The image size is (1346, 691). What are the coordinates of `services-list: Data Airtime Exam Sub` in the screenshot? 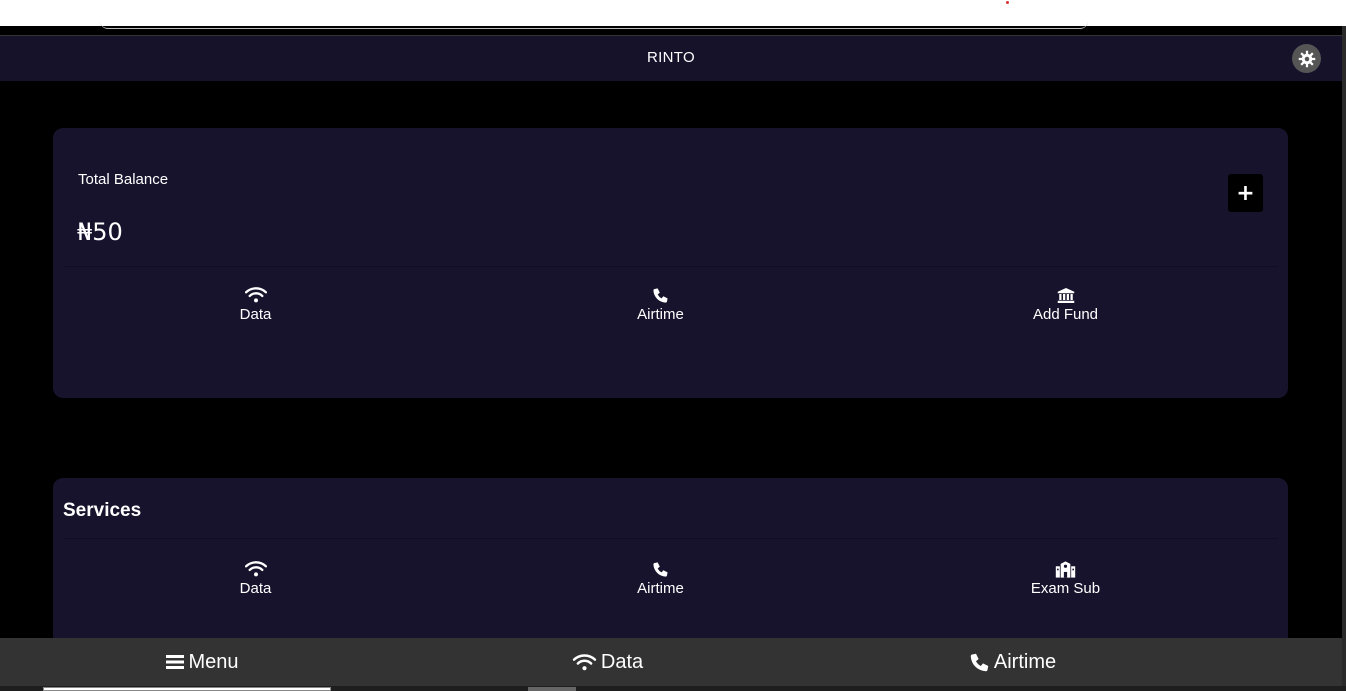 It's located at (670, 577).